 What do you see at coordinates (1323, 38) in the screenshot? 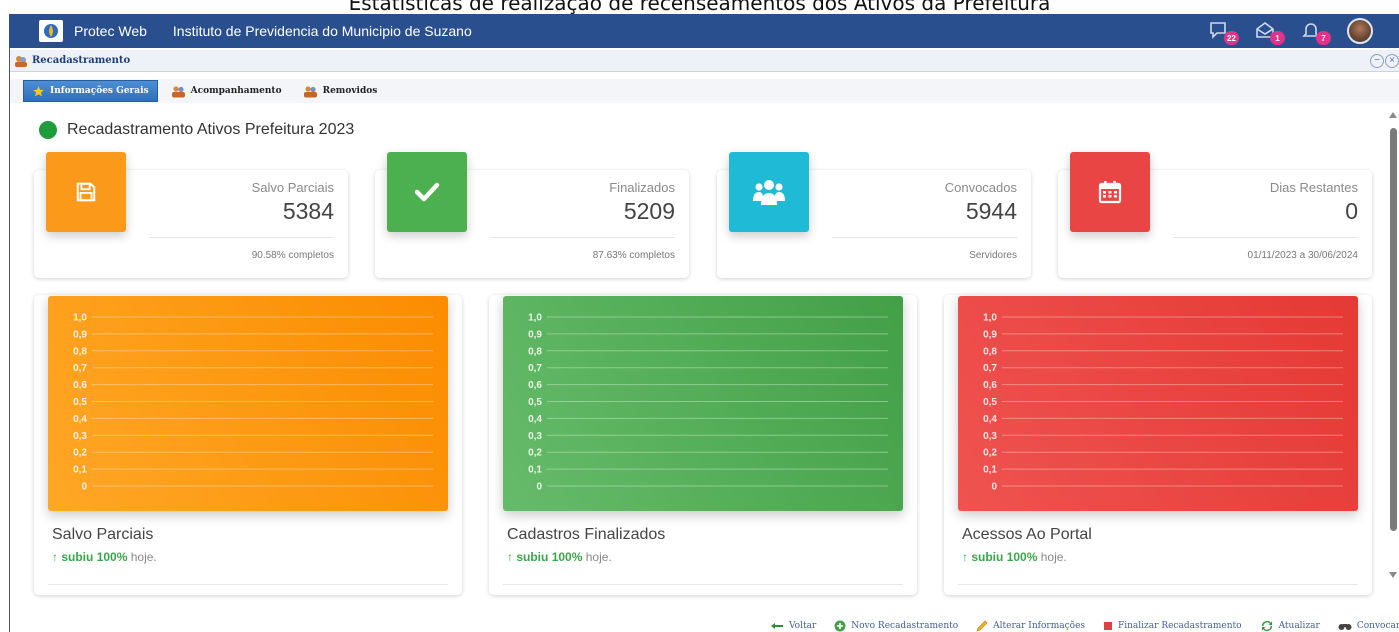
I see `bell-badge: 7` at bounding box center [1323, 38].